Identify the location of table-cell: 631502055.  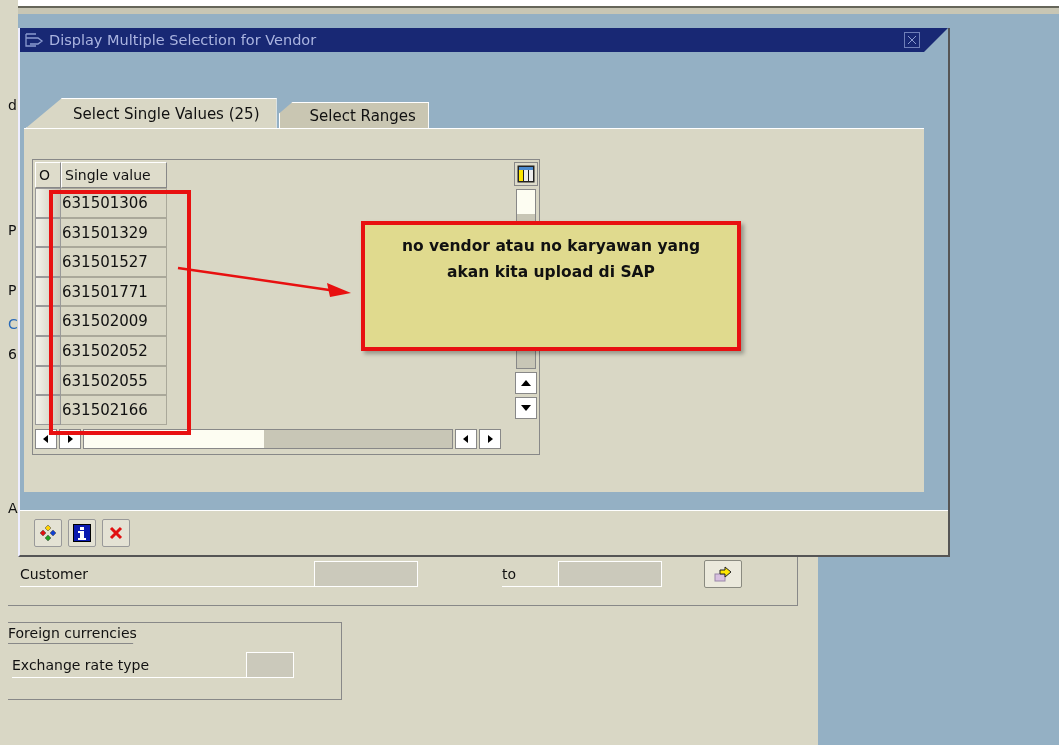
(114, 380).